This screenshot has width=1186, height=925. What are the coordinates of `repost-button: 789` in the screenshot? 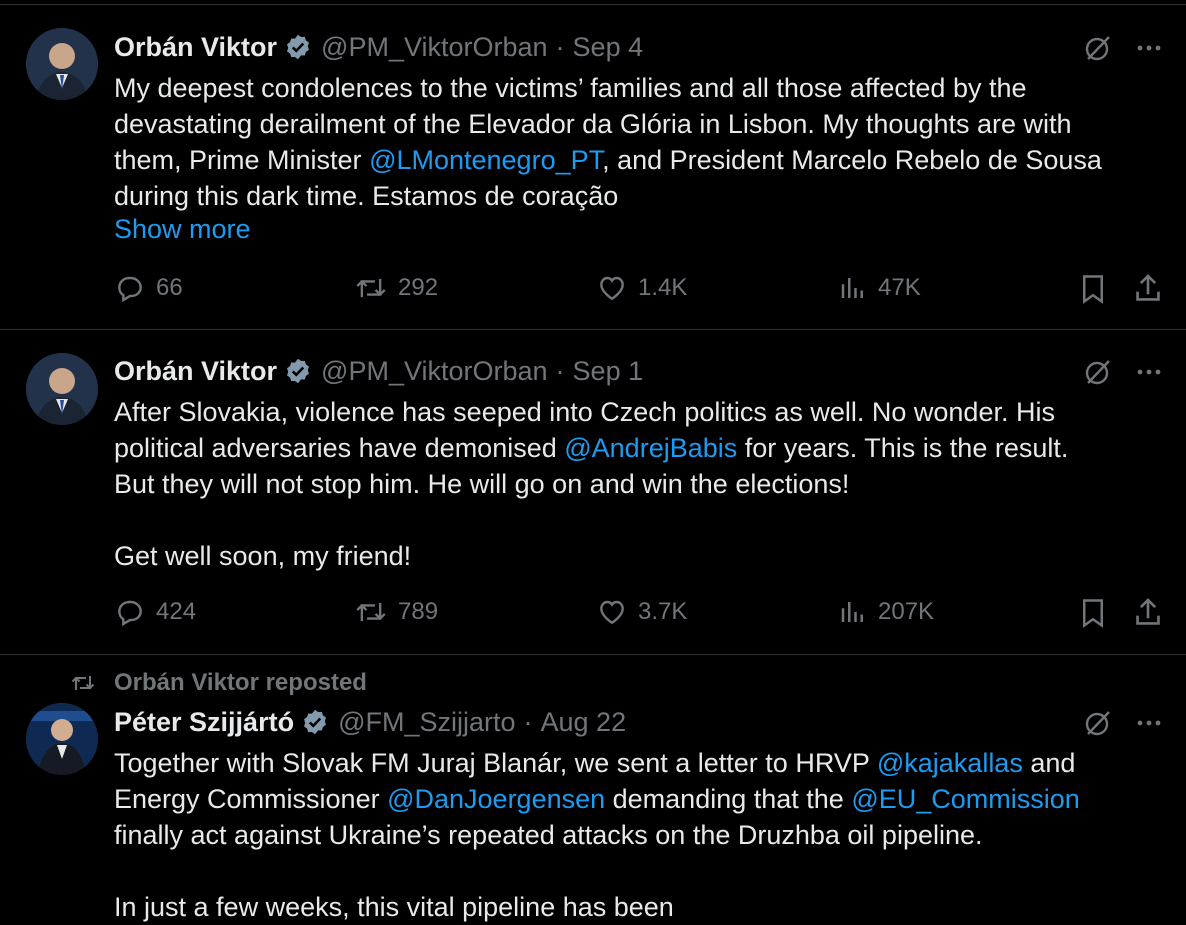 It's located at (396, 612).